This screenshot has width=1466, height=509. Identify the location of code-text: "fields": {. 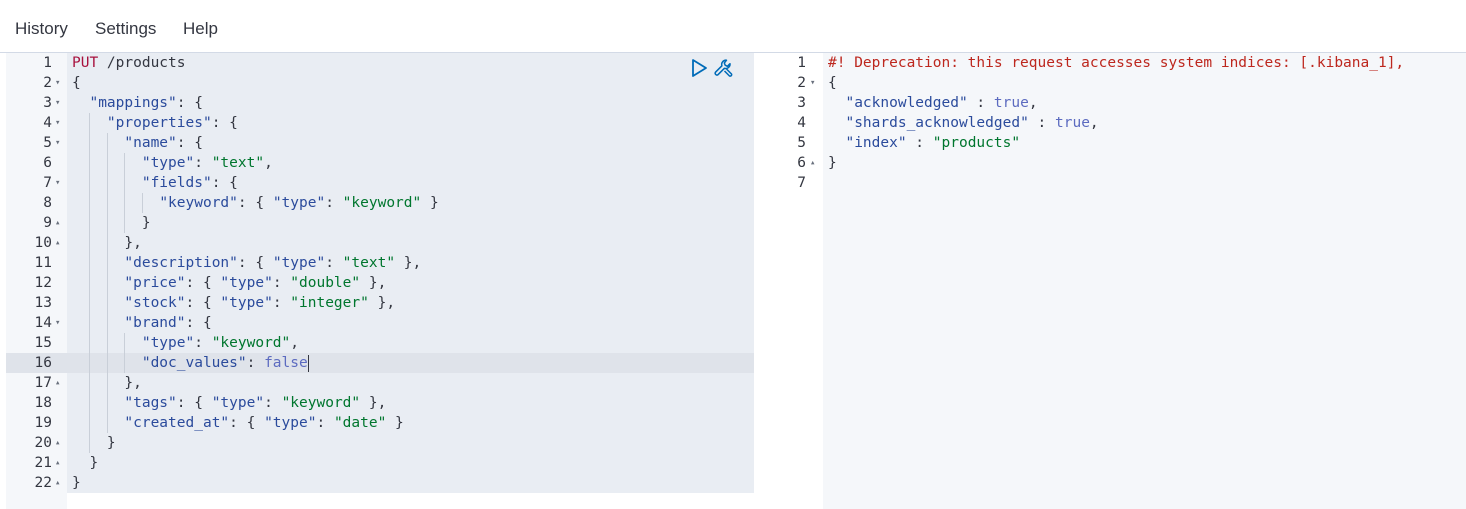
(155, 183).